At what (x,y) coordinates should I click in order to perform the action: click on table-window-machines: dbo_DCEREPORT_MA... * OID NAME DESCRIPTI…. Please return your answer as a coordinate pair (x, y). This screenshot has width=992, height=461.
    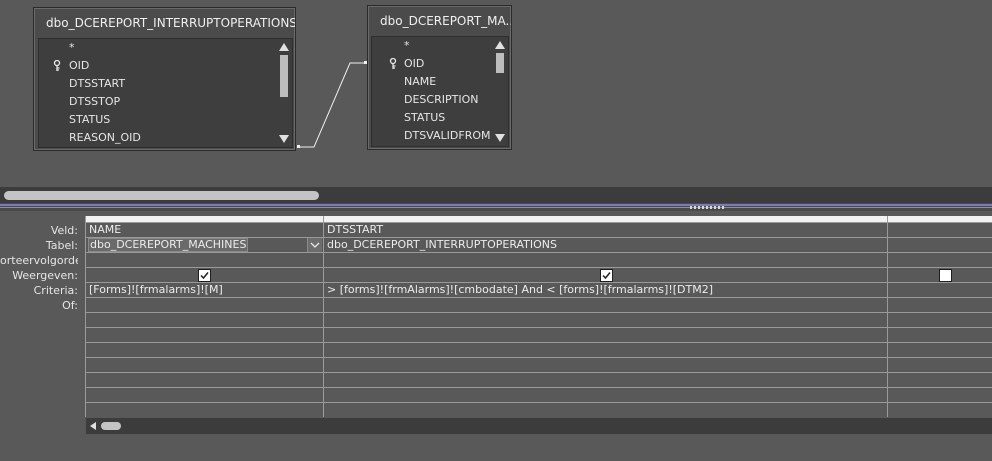
    Looking at the image, I should click on (439, 77).